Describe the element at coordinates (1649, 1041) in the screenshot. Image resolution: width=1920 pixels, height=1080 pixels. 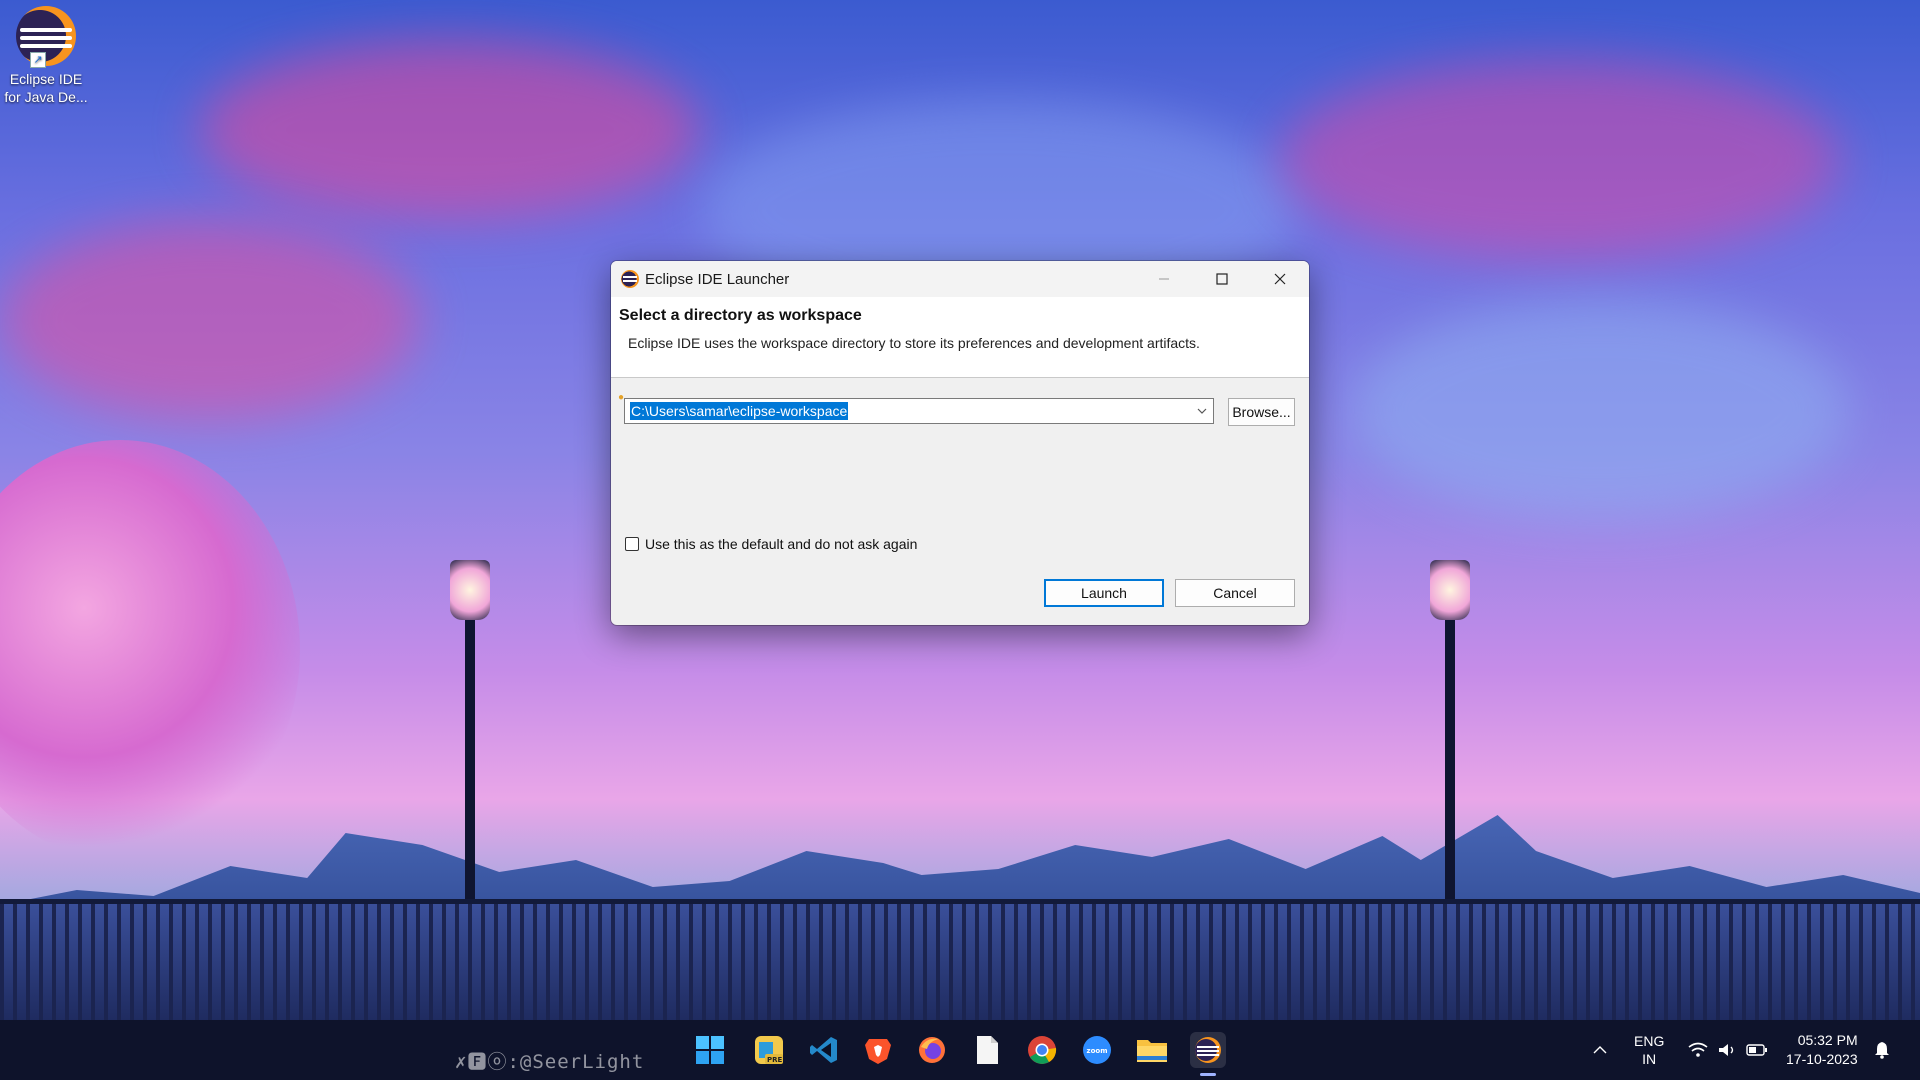
I see `language-code: ENG` at that location.